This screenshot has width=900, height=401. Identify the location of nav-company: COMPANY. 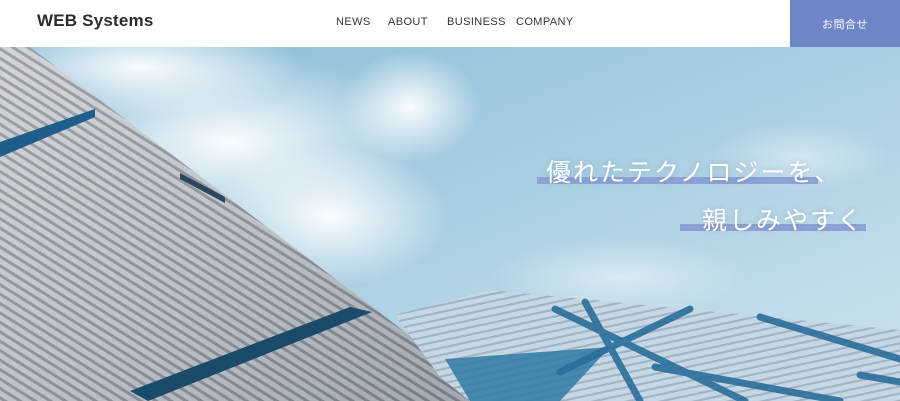
(545, 22).